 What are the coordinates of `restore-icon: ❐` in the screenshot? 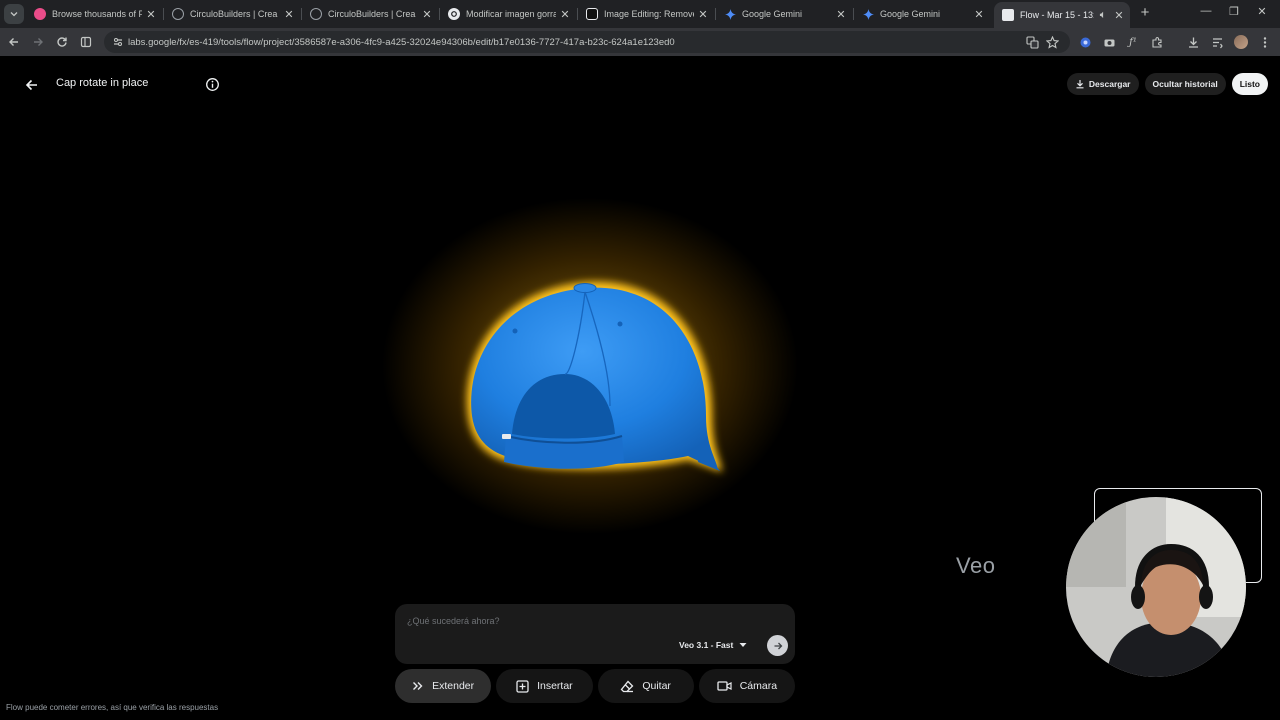 It's located at (1234, 11).